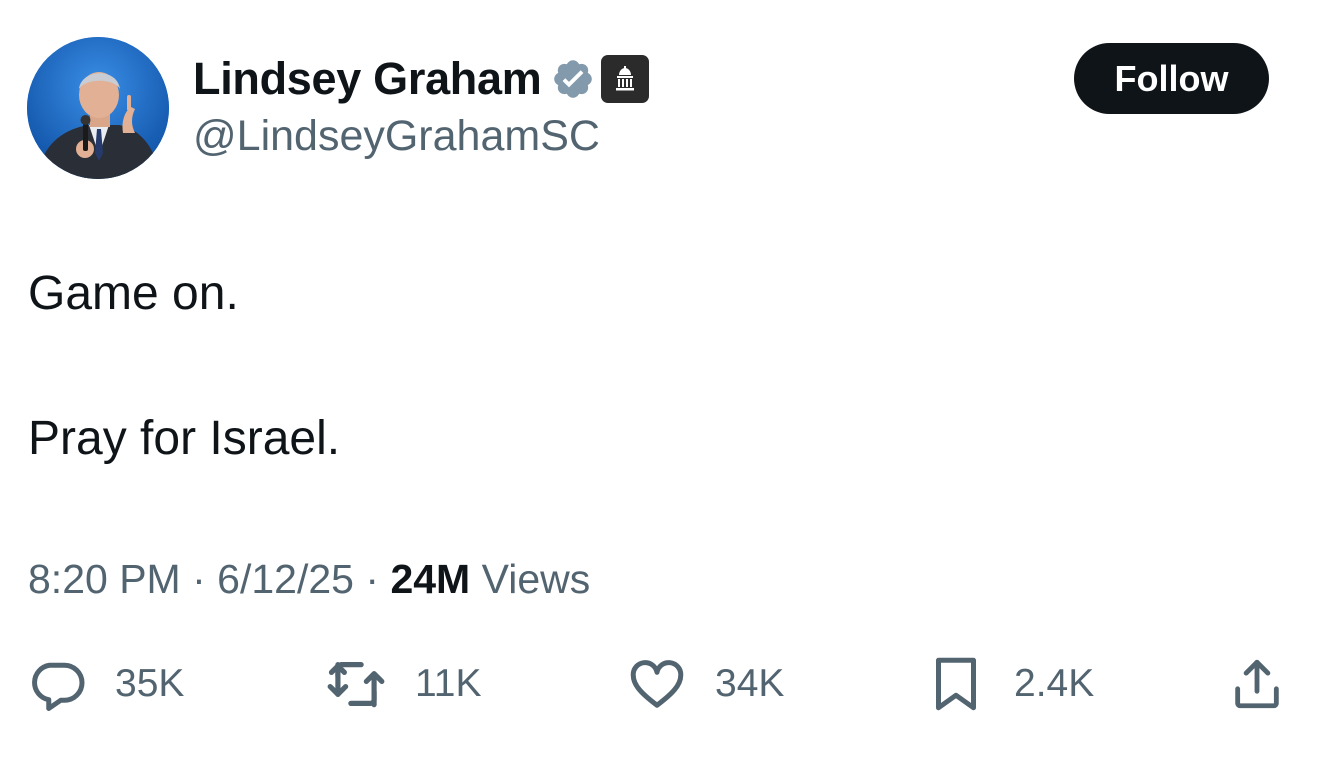 The height and width of the screenshot is (768, 1320). What do you see at coordinates (956, 684) in the screenshot?
I see `bookmark-icon` at bounding box center [956, 684].